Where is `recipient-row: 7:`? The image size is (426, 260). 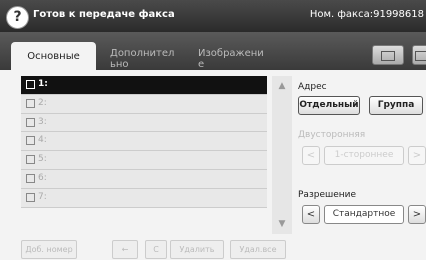
recipient-row: 7: is located at coordinates (144, 198).